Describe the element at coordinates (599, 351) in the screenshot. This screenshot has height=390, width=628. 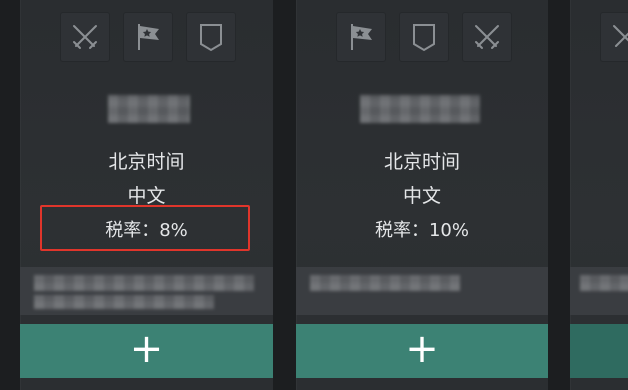
I see `add-button` at that location.